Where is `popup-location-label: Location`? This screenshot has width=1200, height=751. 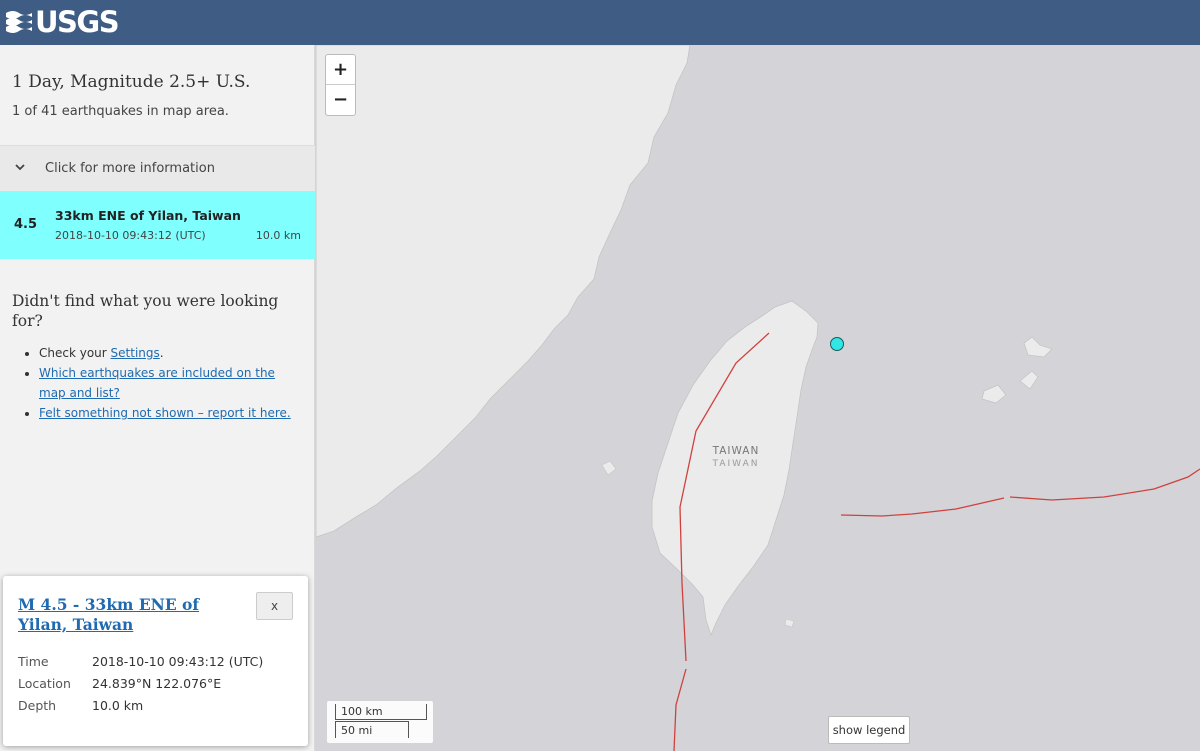
popup-location-label: Location is located at coordinates (44, 683).